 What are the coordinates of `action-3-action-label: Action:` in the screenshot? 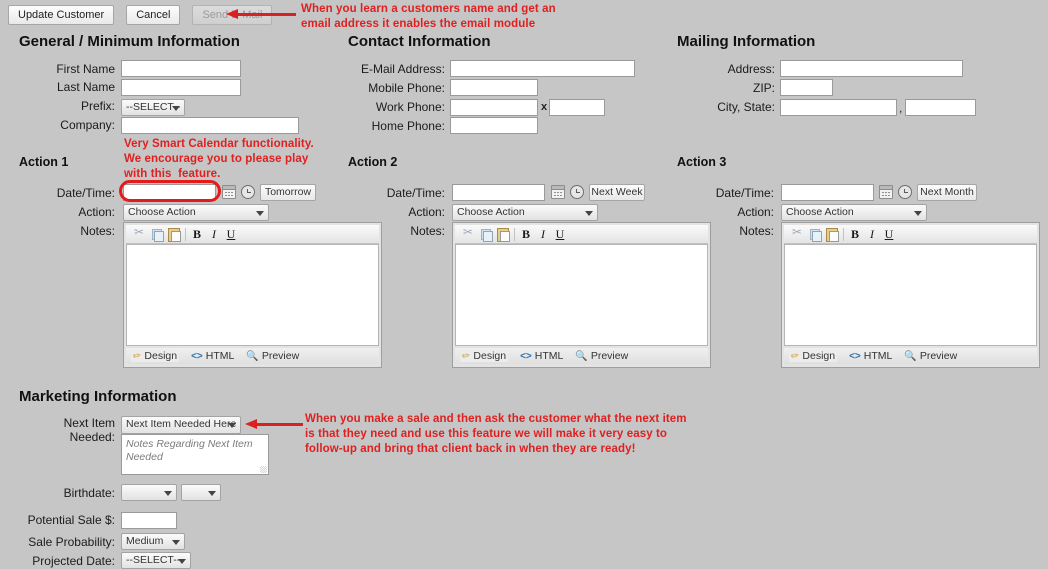 It's located at (755, 212).